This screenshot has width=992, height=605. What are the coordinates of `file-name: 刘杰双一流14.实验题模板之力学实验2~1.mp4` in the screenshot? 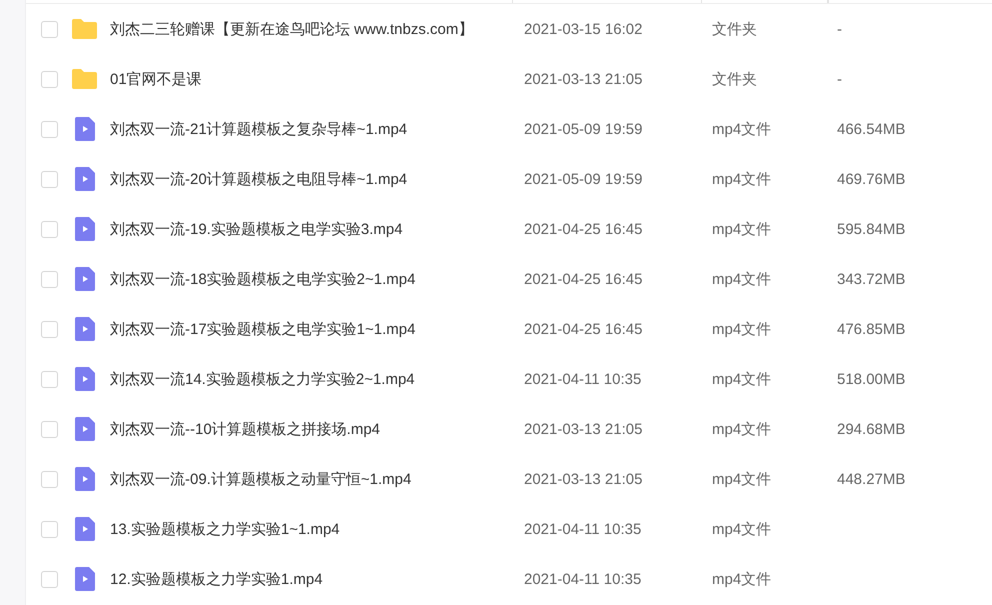 It's located at (262, 379).